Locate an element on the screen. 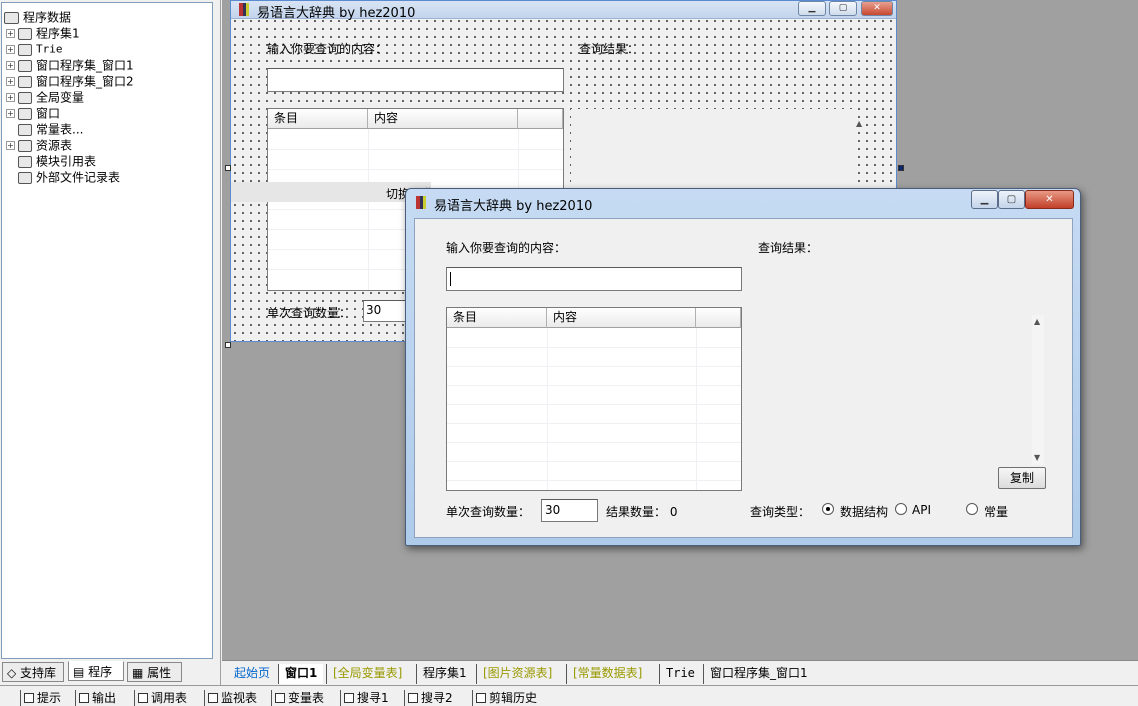  tab-program: ▤ 程序 is located at coordinates (96, 671).